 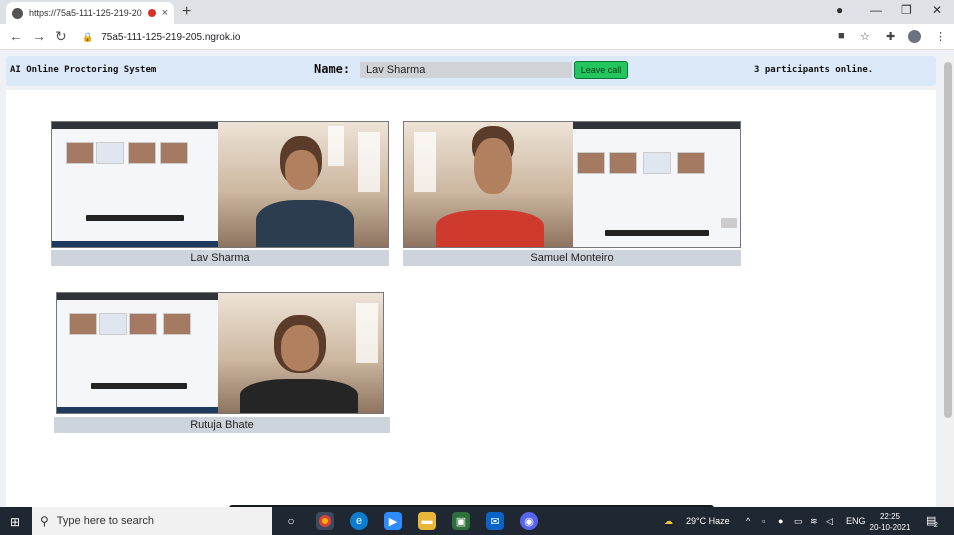 I want to click on zoom-icon: ▶, so click(x=393, y=521).